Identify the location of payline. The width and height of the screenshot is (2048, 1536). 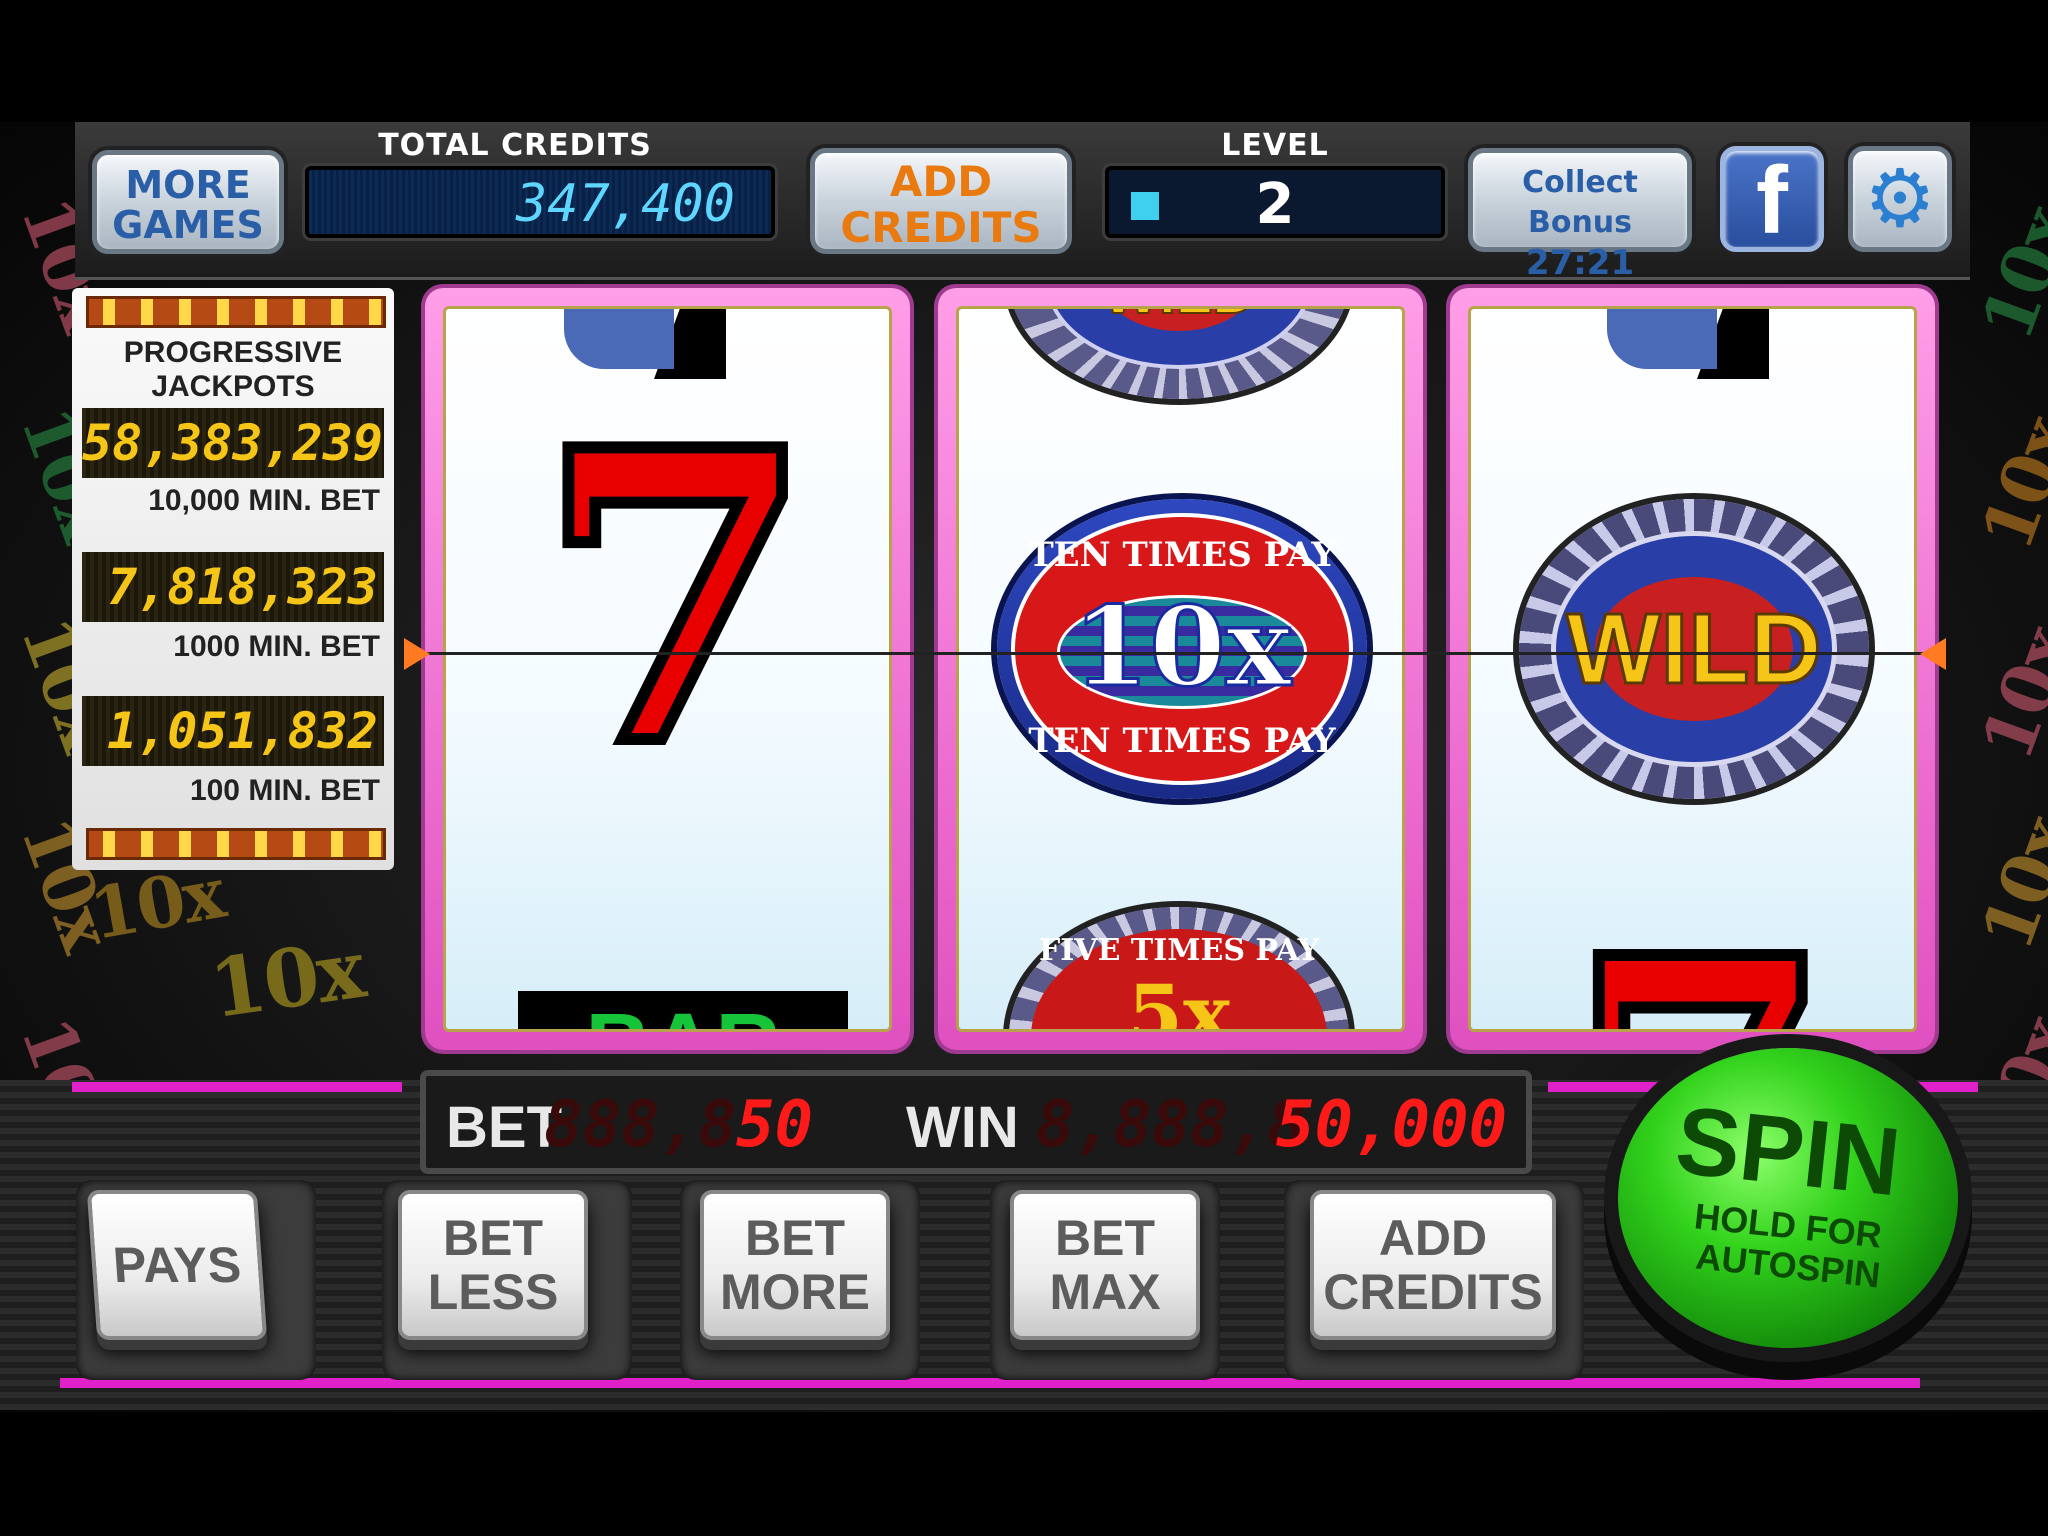
(1178, 653).